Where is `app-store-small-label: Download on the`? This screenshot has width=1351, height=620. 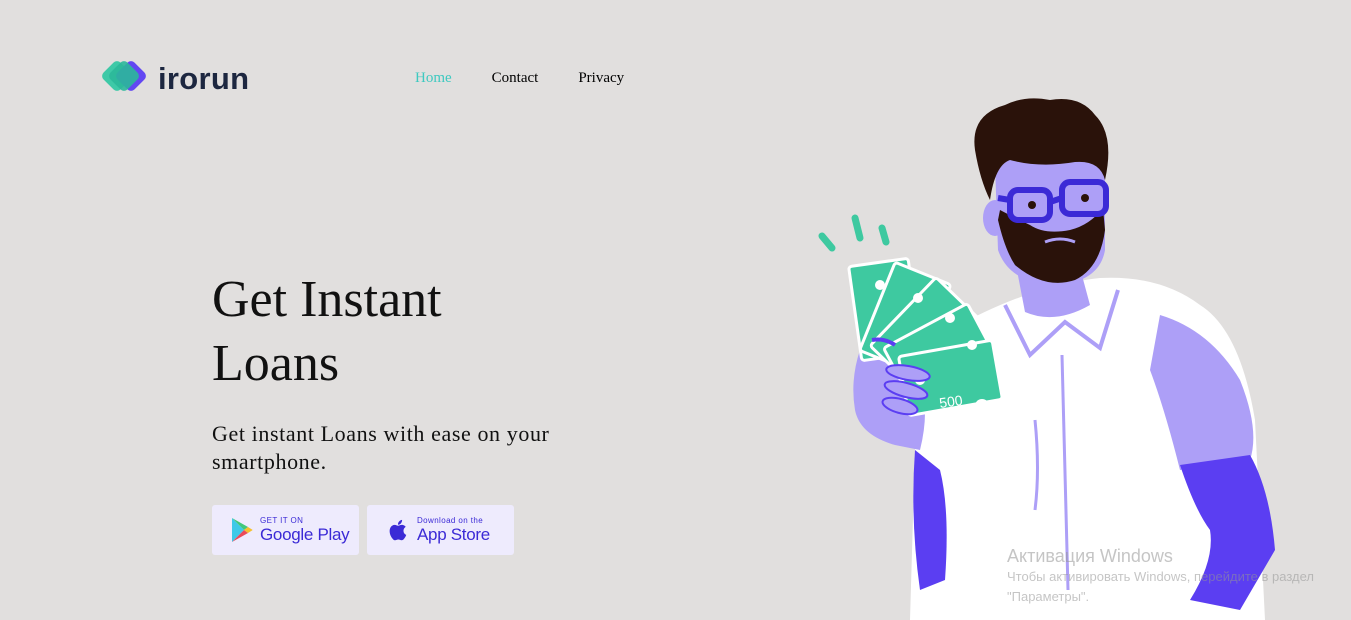 app-store-small-label: Download on the is located at coordinates (450, 520).